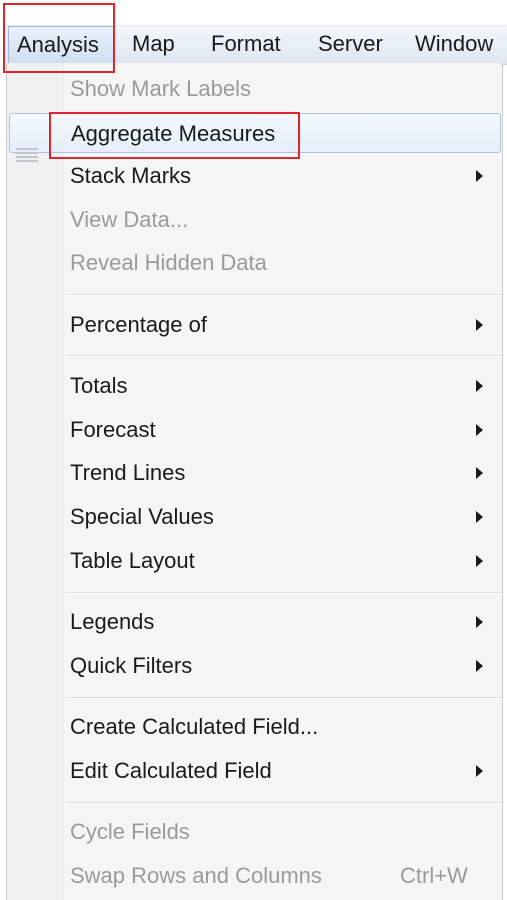  Describe the element at coordinates (454, 45) in the screenshot. I see `menu-window: Window` at that location.